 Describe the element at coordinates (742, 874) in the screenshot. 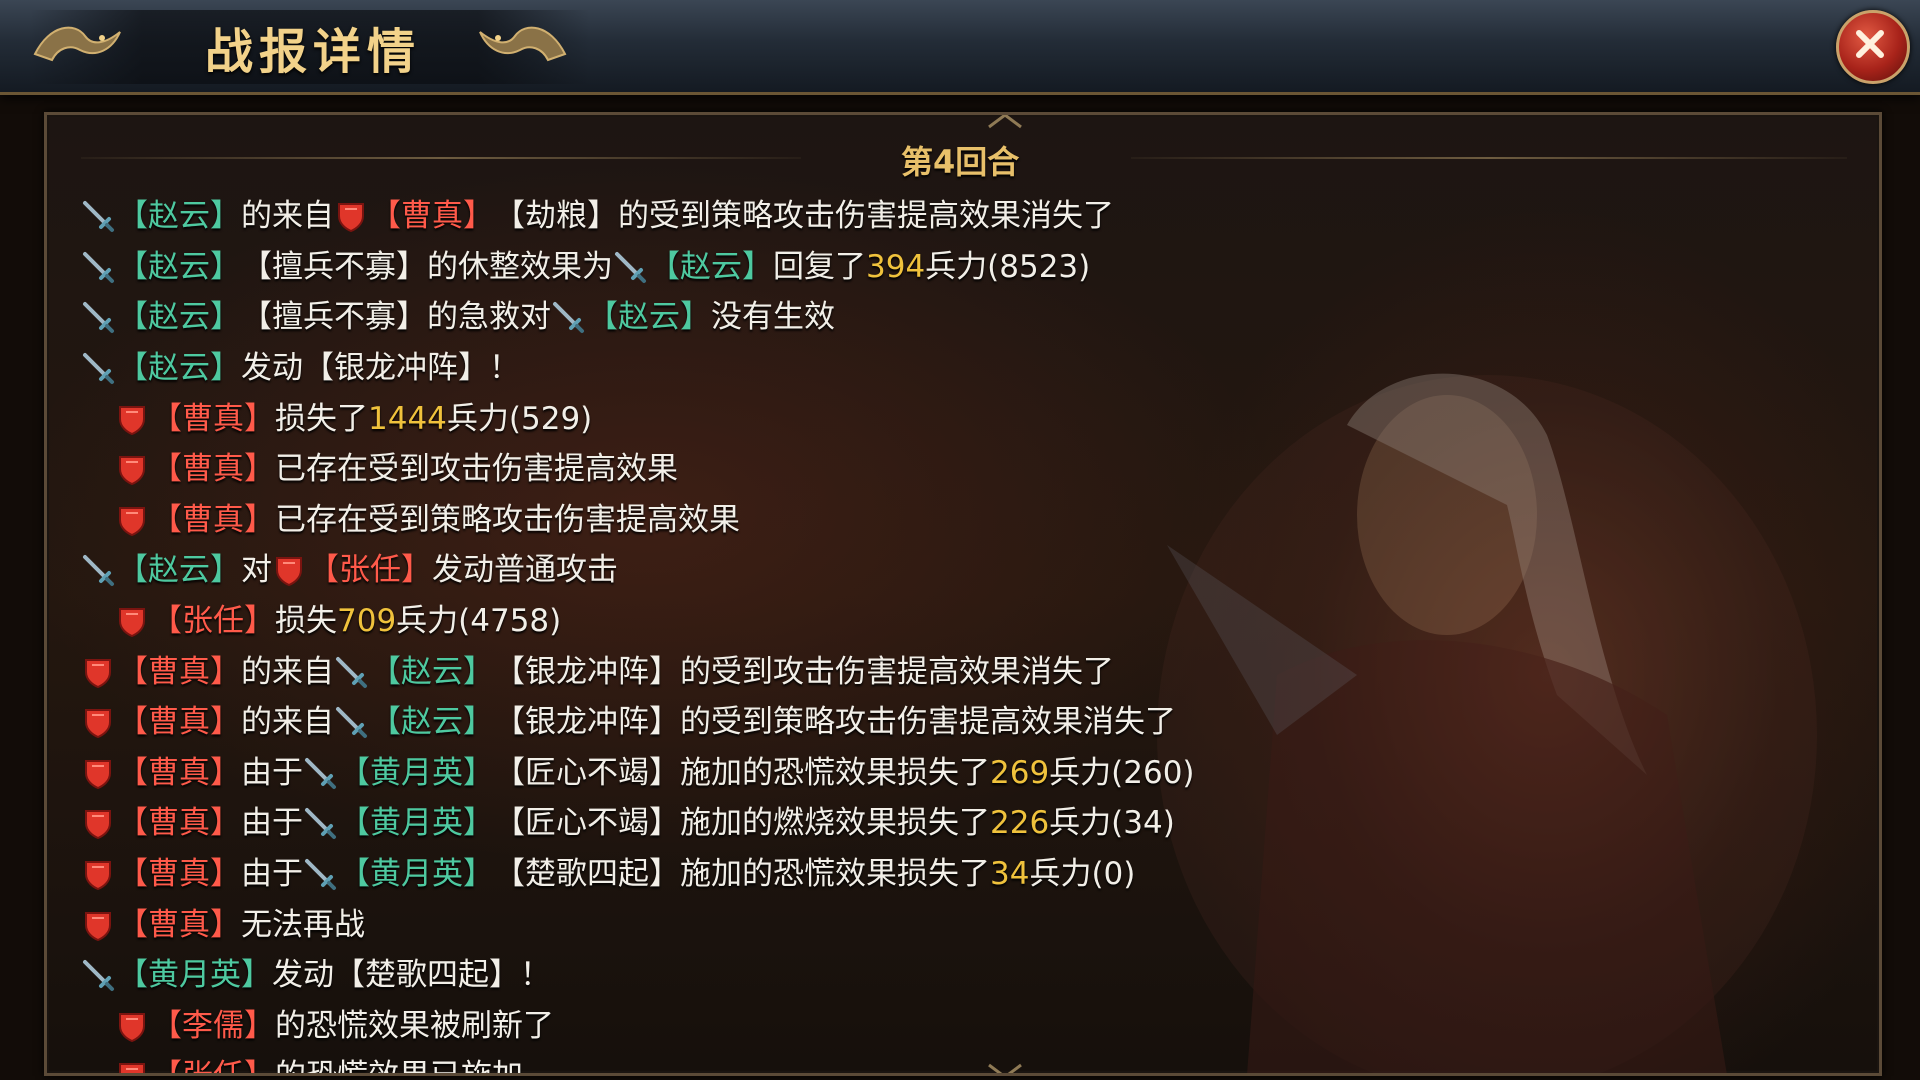

I see `log-text: 【楚歌四起】施加的恐慌效果损失了` at that location.